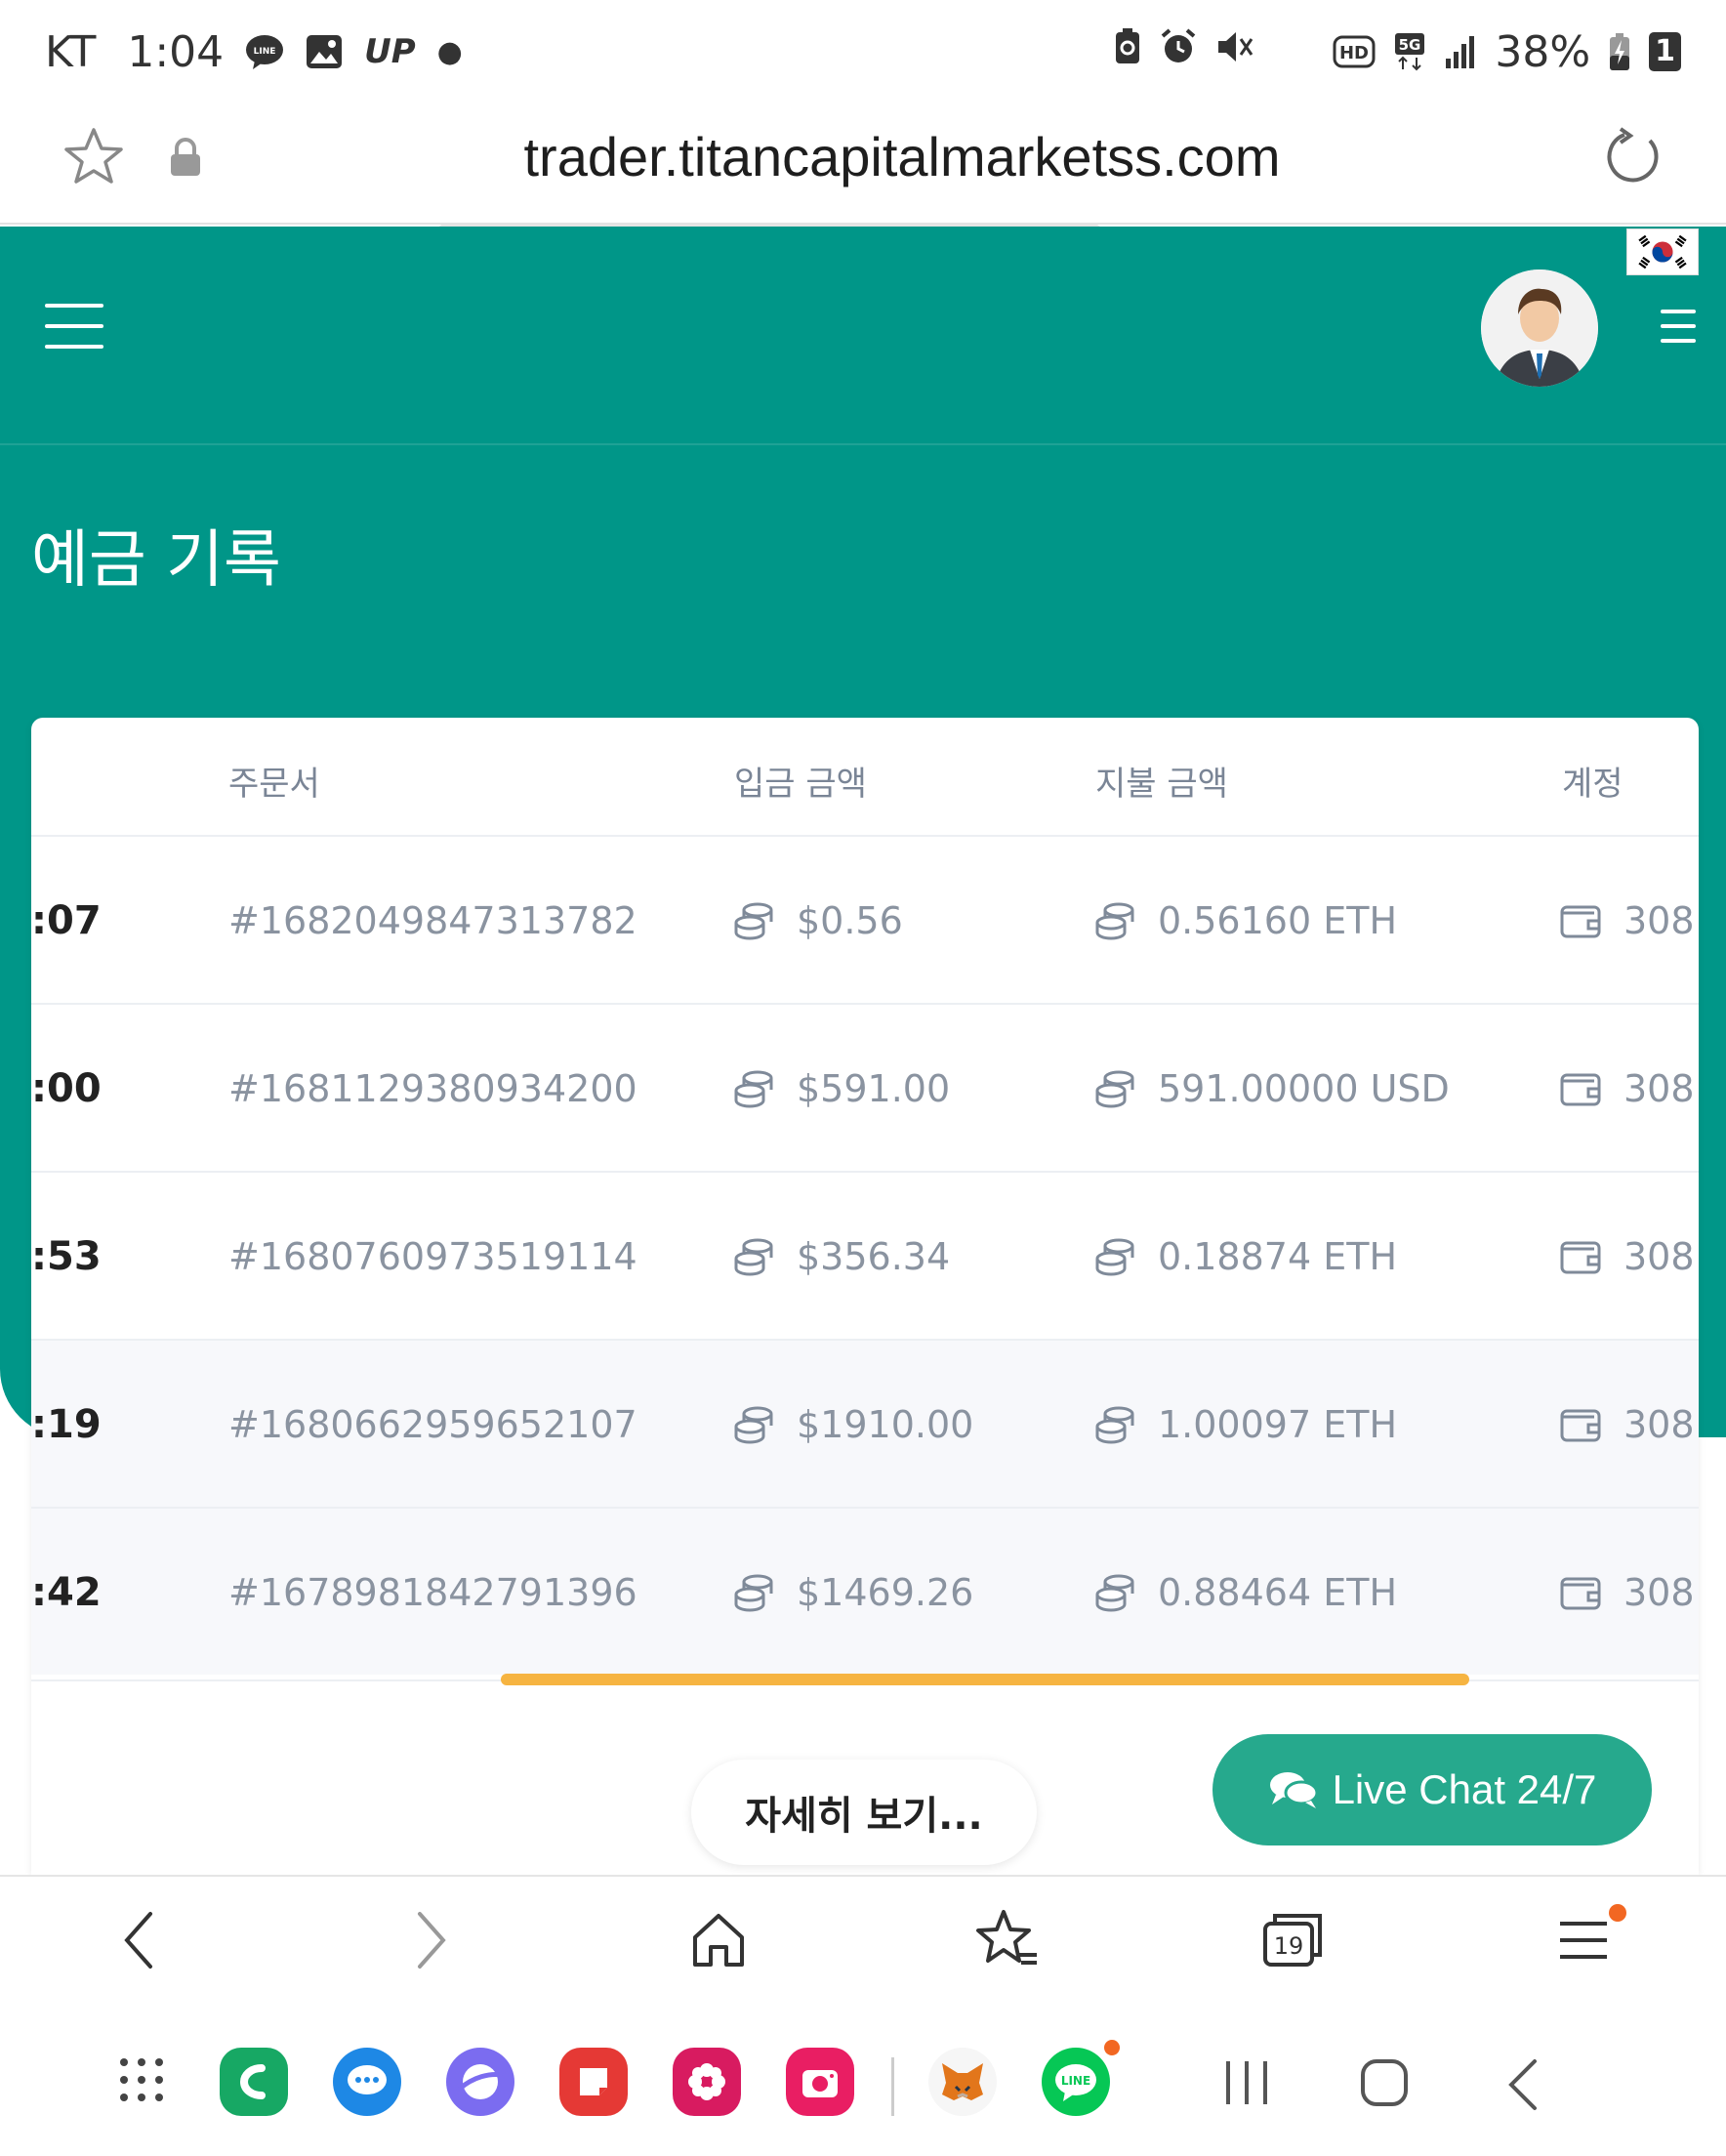  I want to click on gallery-notification-icon, so click(324, 52).